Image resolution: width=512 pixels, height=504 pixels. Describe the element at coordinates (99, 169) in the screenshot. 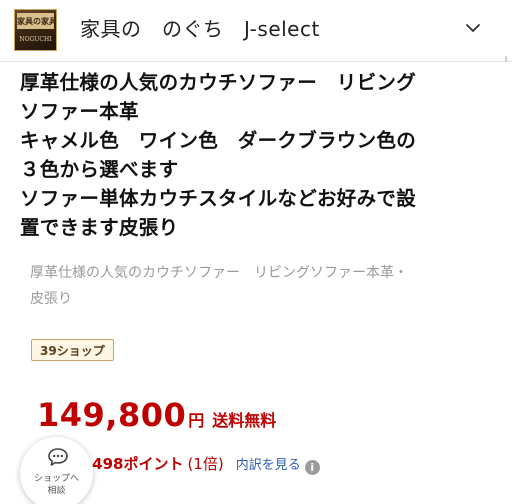

I see `product-title-line: ３色から選べます` at that location.